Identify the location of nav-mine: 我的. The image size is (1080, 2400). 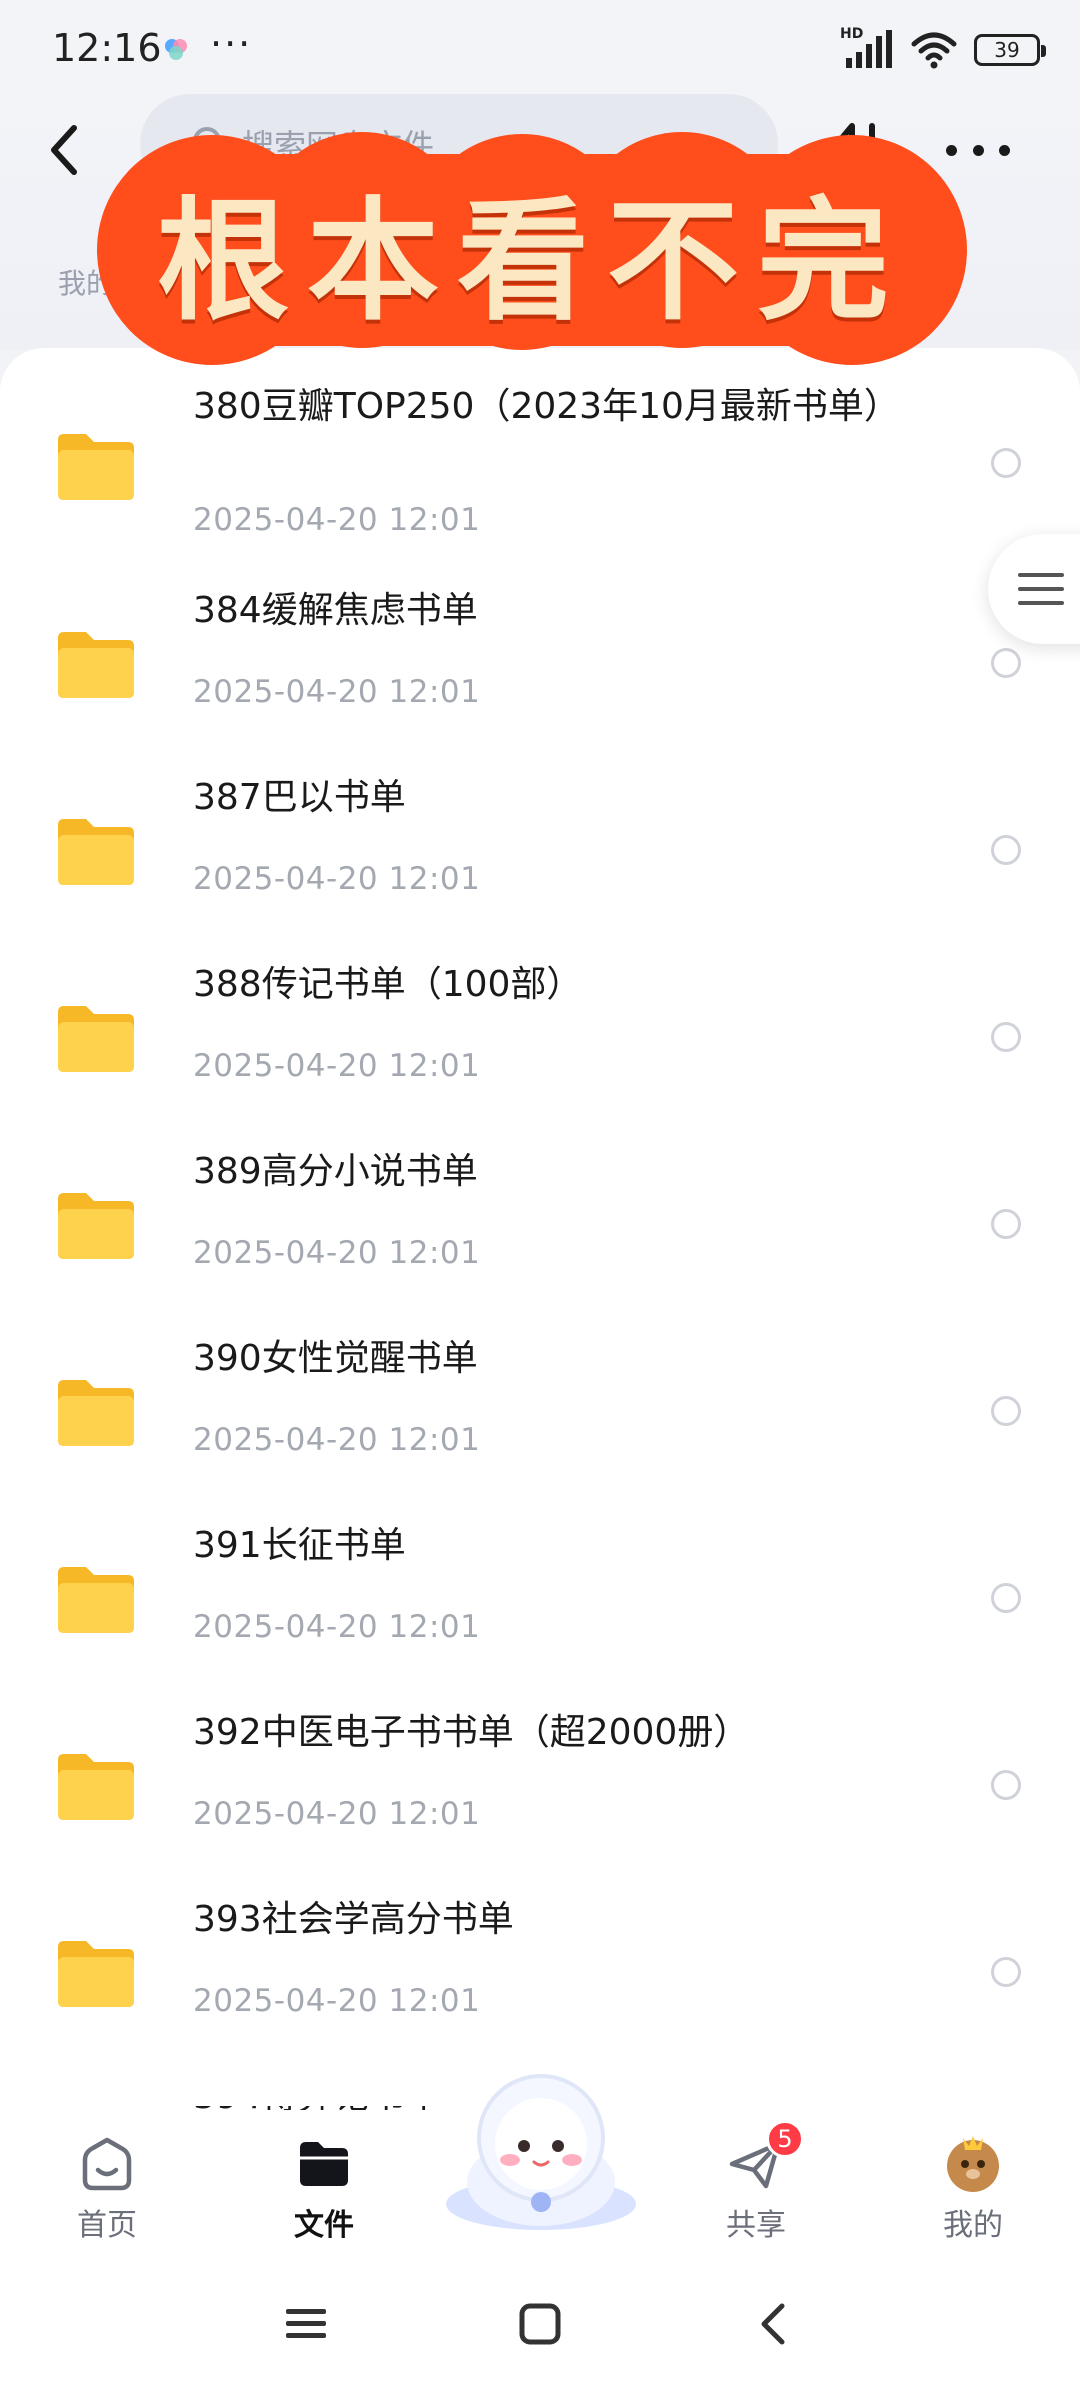
(973, 2189).